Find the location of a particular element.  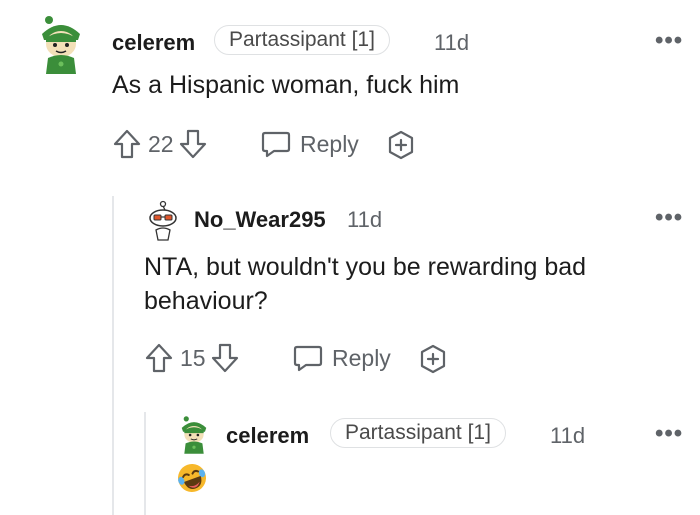

vote-count: 15 is located at coordinates (193, 357).